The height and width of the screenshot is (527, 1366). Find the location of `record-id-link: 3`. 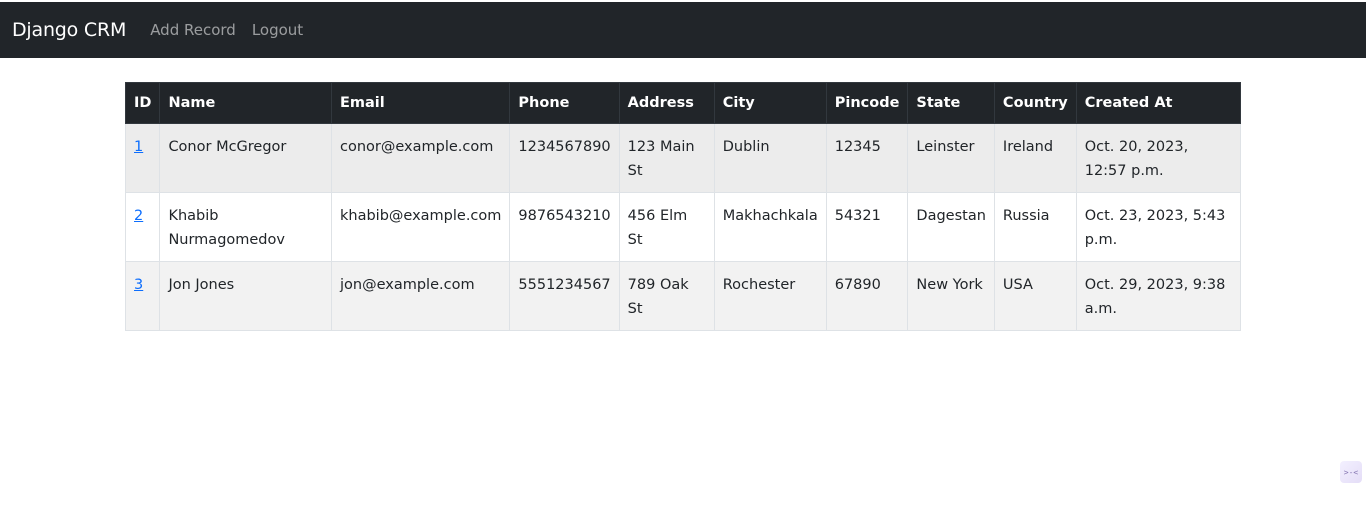

record-id-link: 3 is located at coordinates (138, 285).